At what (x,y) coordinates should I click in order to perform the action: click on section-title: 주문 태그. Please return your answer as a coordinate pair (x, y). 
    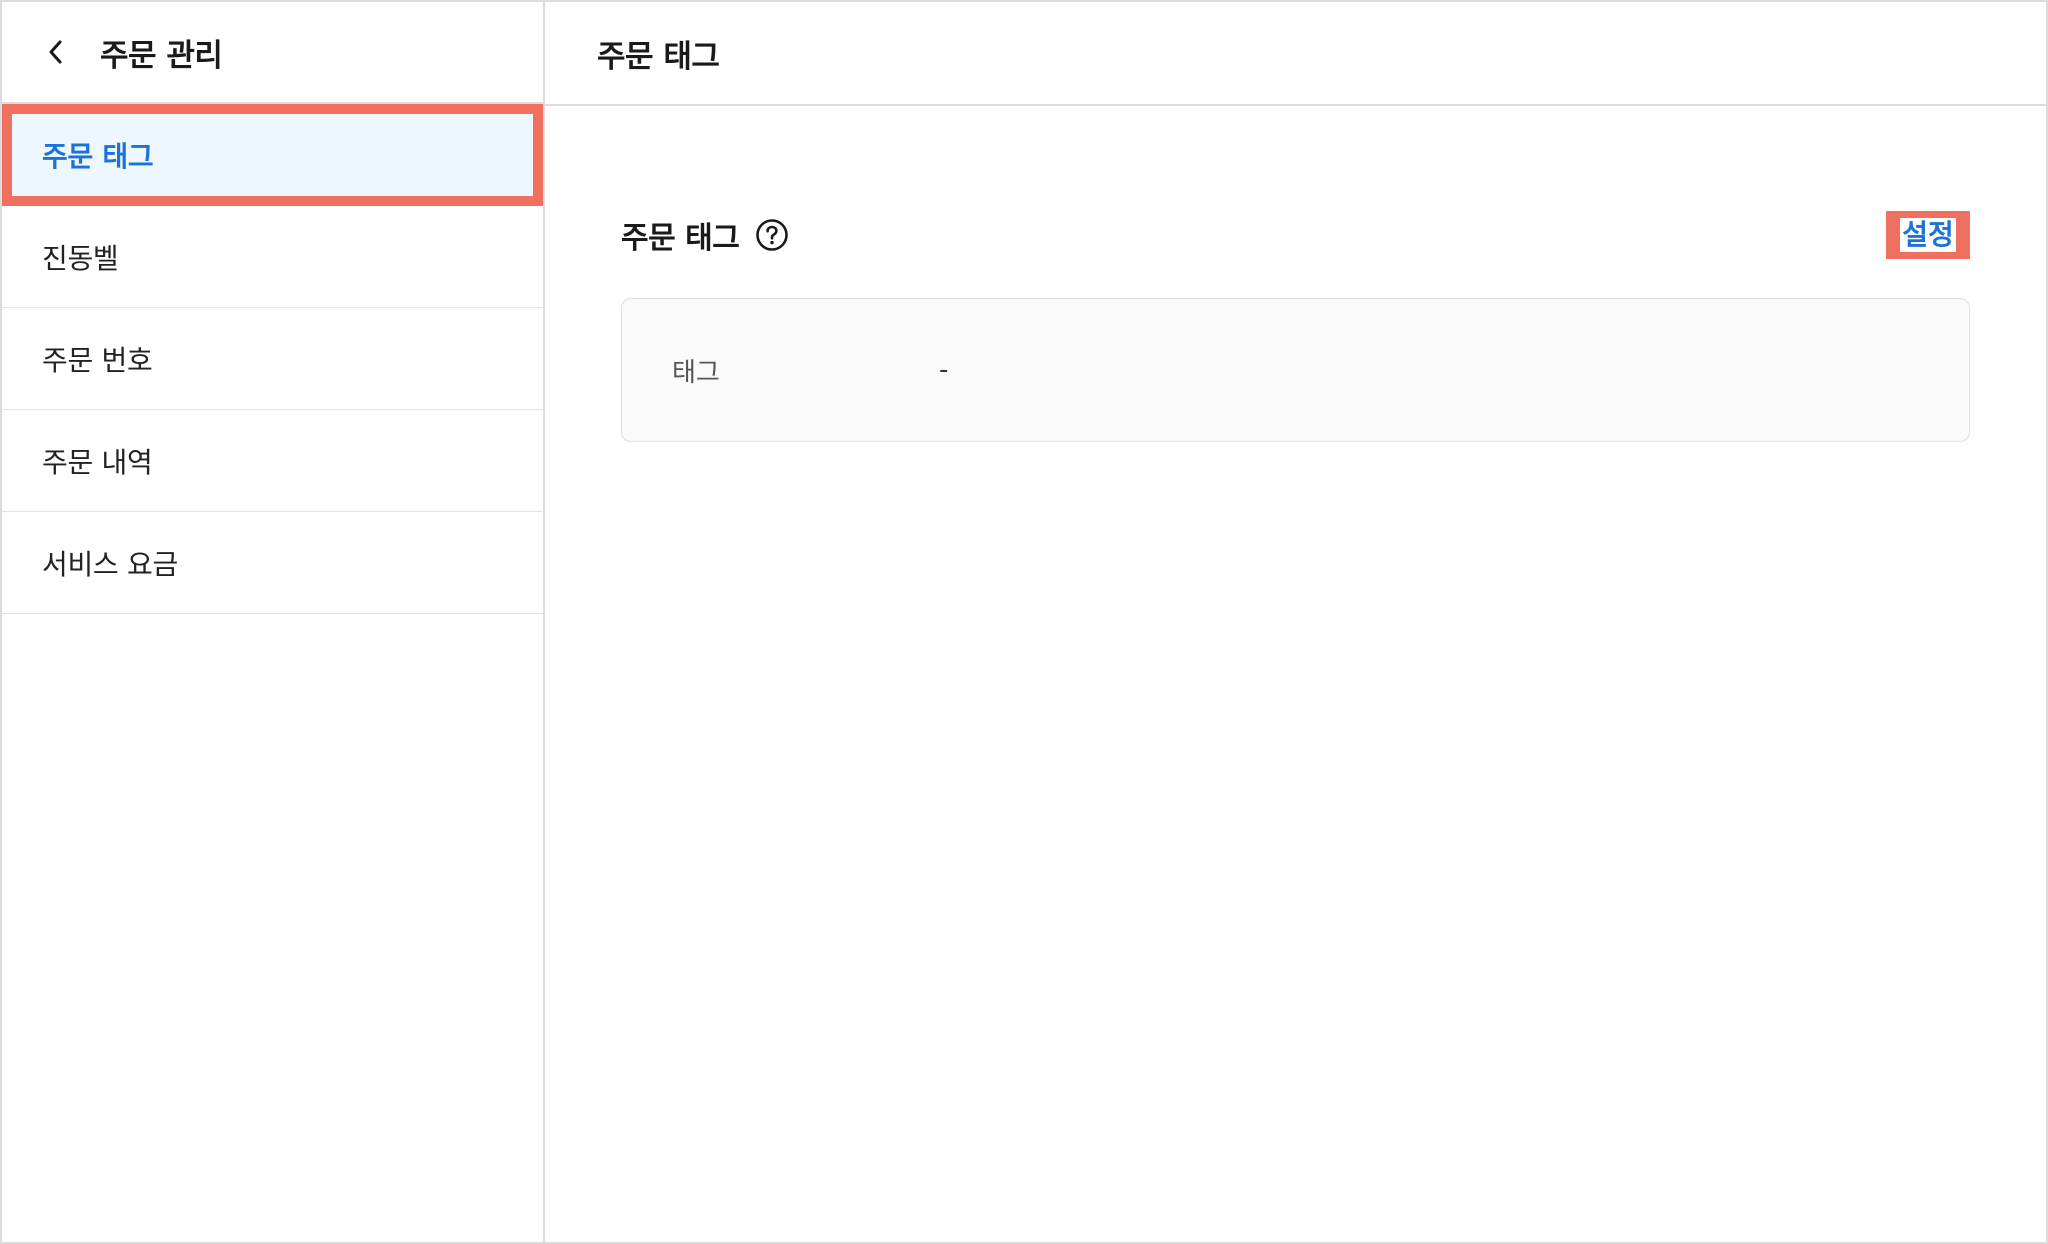
    Looking at the image, I should click on (680, 238).